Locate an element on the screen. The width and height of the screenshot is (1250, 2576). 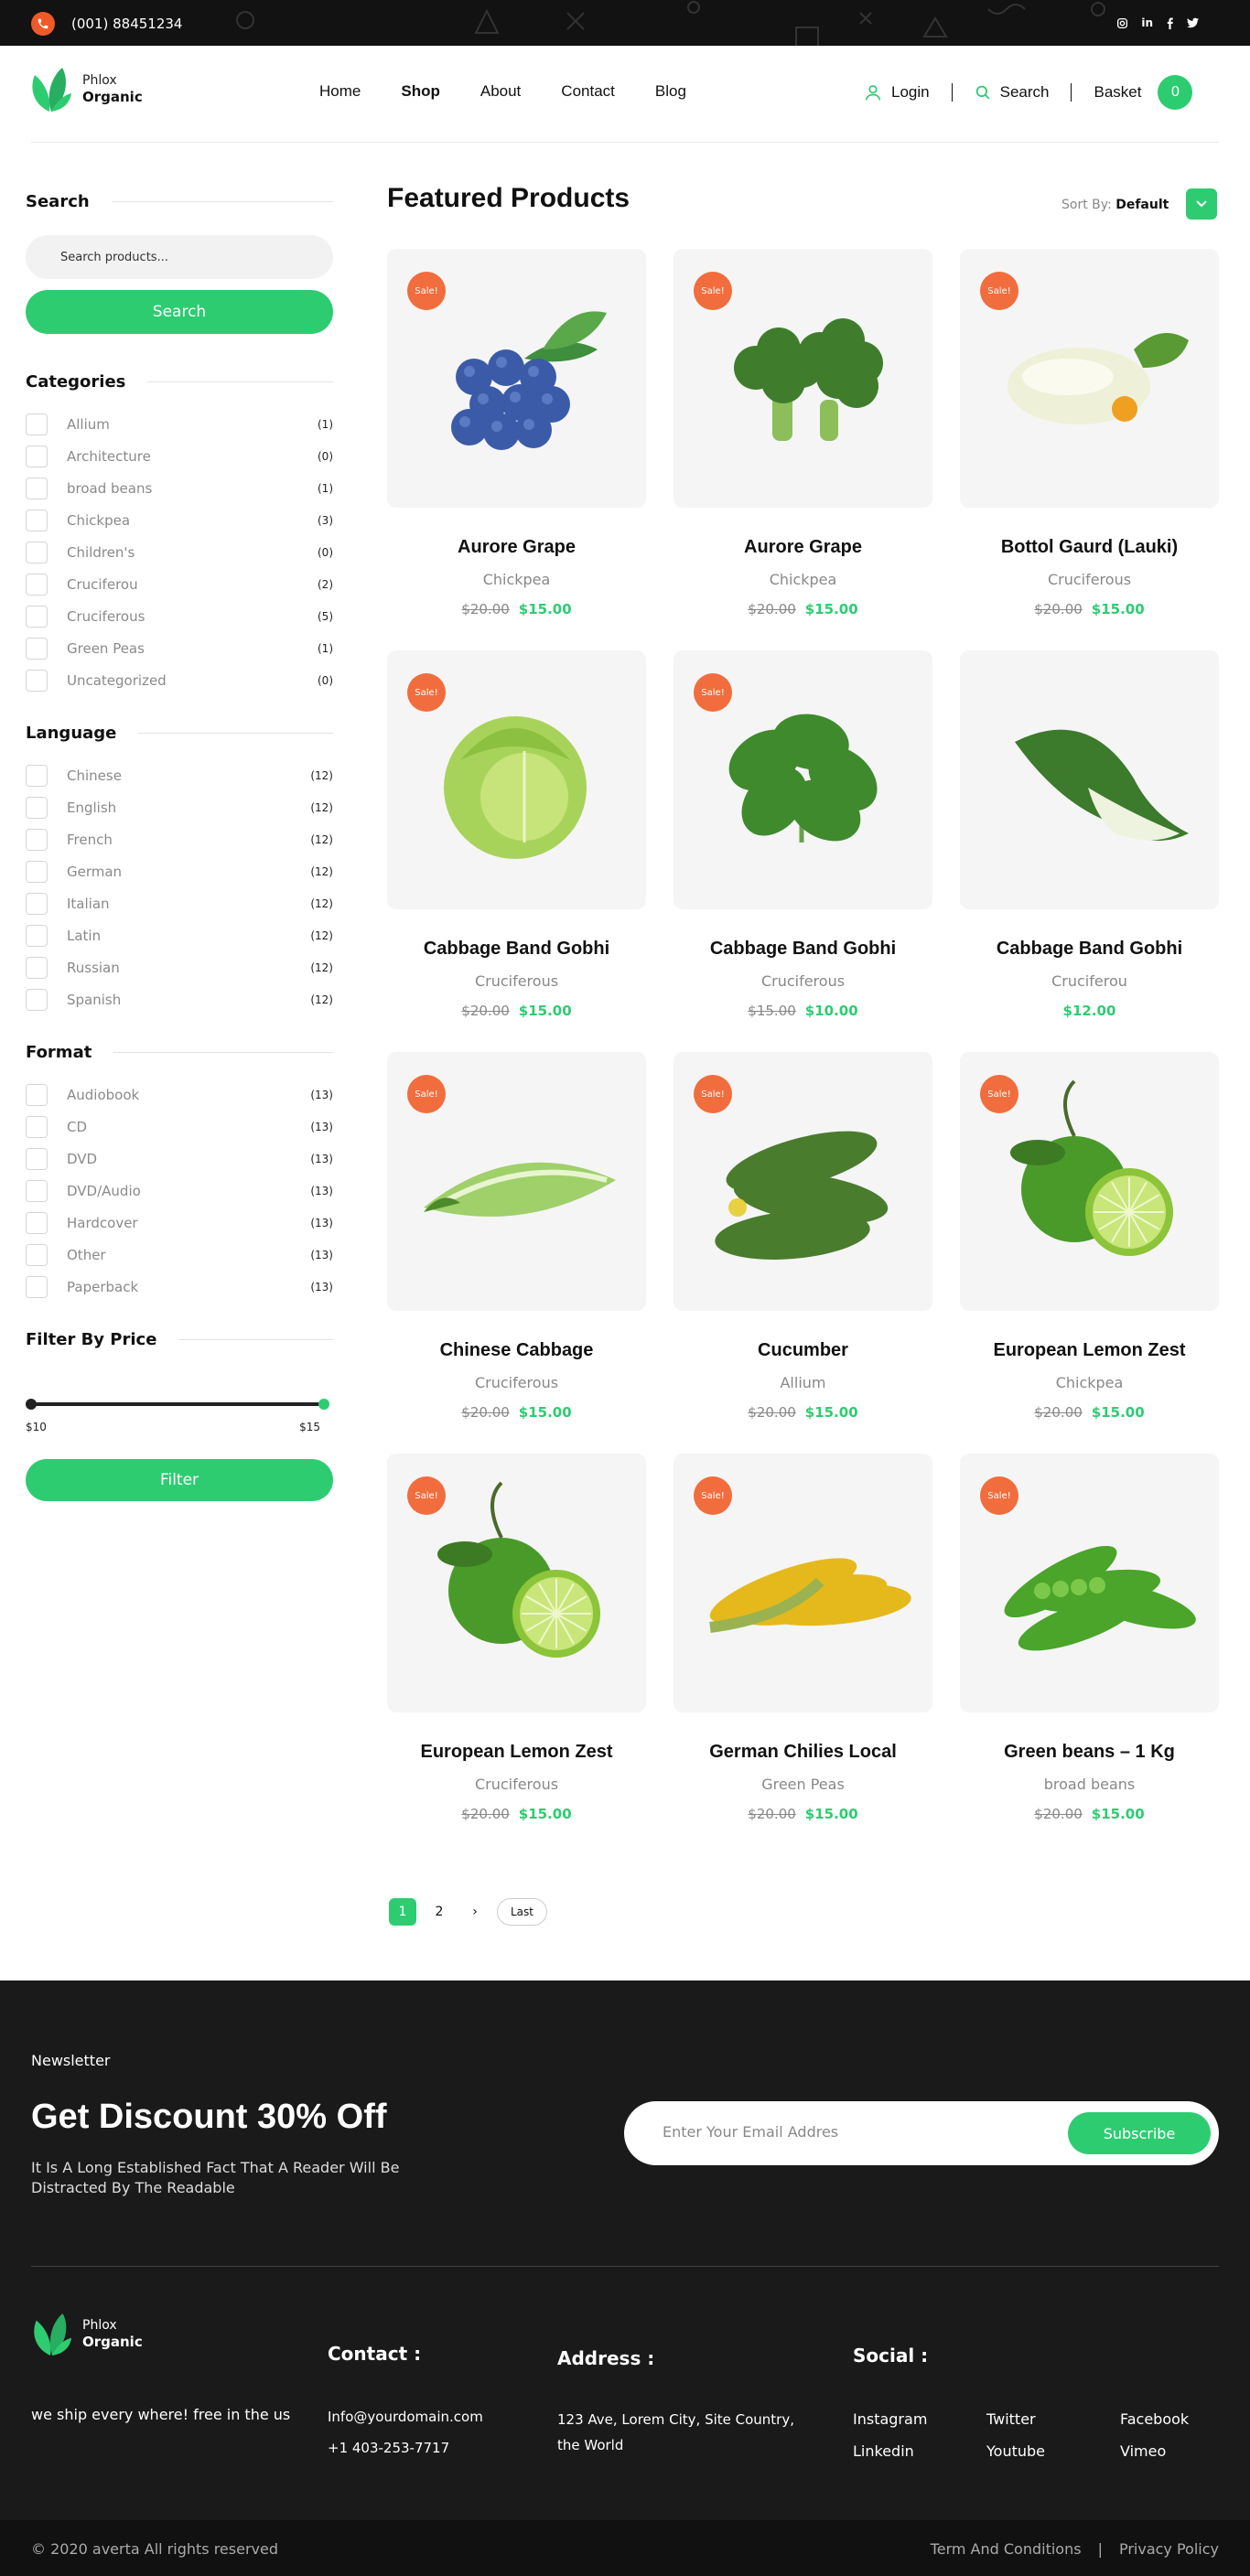
category-filter-row: broad beans (1) is located at coordinates (179, 488).